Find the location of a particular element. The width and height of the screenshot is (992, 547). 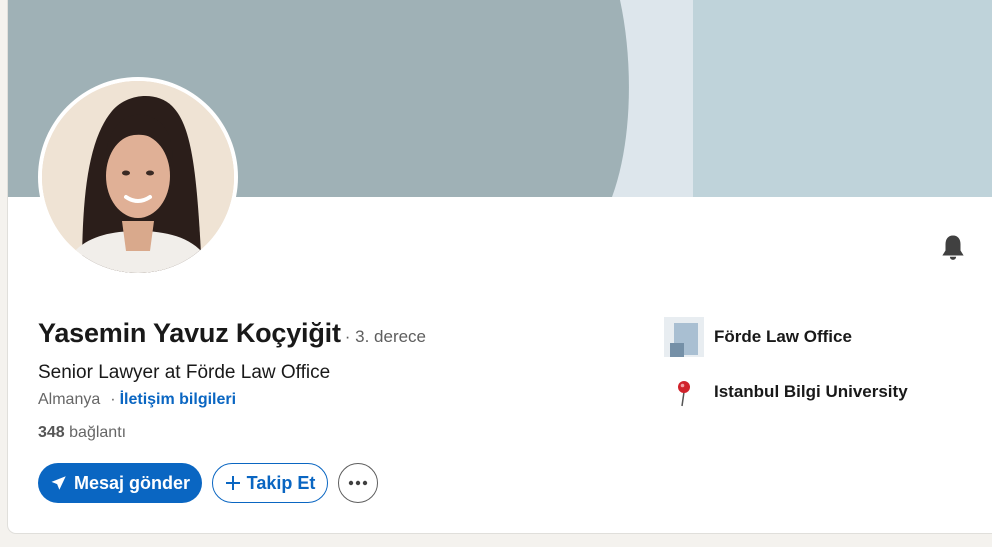

connections-label: bağlantı is located at coordinates (98, 432).